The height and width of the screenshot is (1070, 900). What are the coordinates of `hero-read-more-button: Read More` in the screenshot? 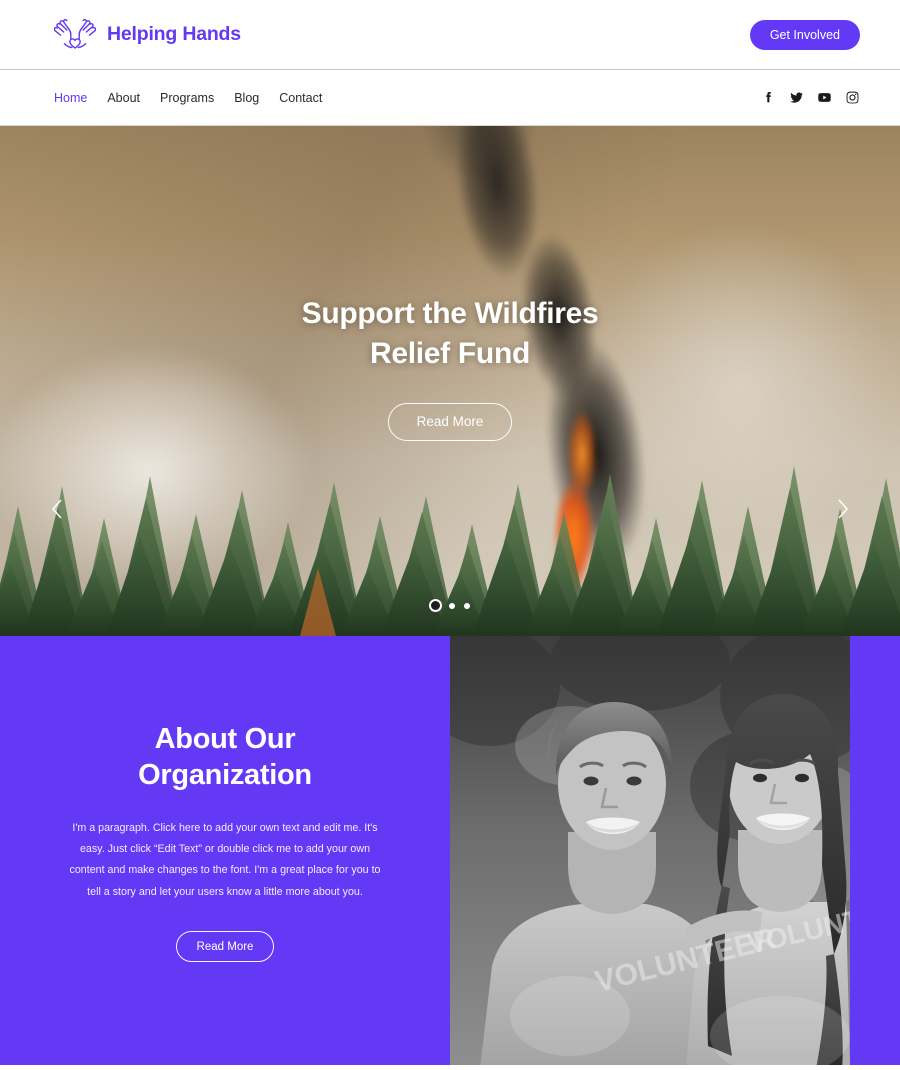 It's located at (450, 421).